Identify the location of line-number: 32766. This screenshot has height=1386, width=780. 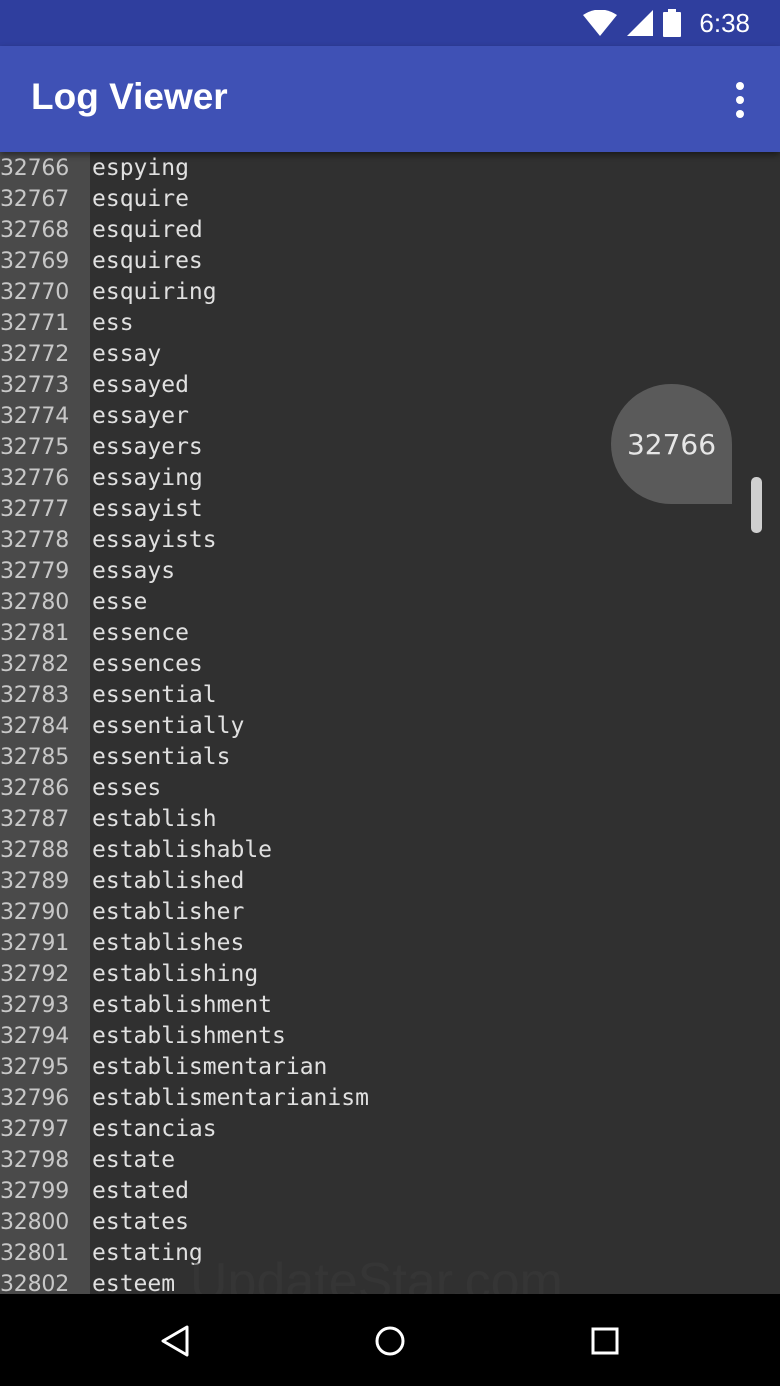
(34, 168).